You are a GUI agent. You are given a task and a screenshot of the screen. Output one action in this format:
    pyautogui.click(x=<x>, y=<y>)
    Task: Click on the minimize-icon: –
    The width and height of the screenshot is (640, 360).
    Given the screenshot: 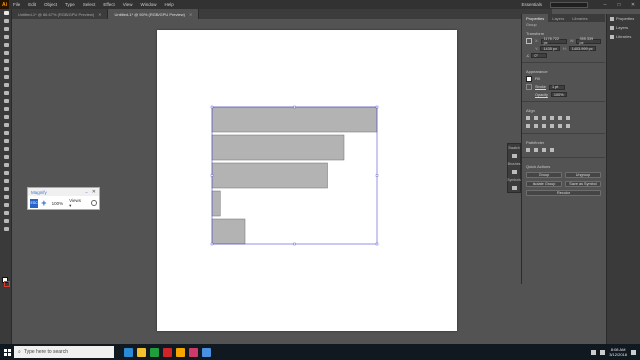 What is the action you would take?
    pyautogui.click(x=86, y=192)
    